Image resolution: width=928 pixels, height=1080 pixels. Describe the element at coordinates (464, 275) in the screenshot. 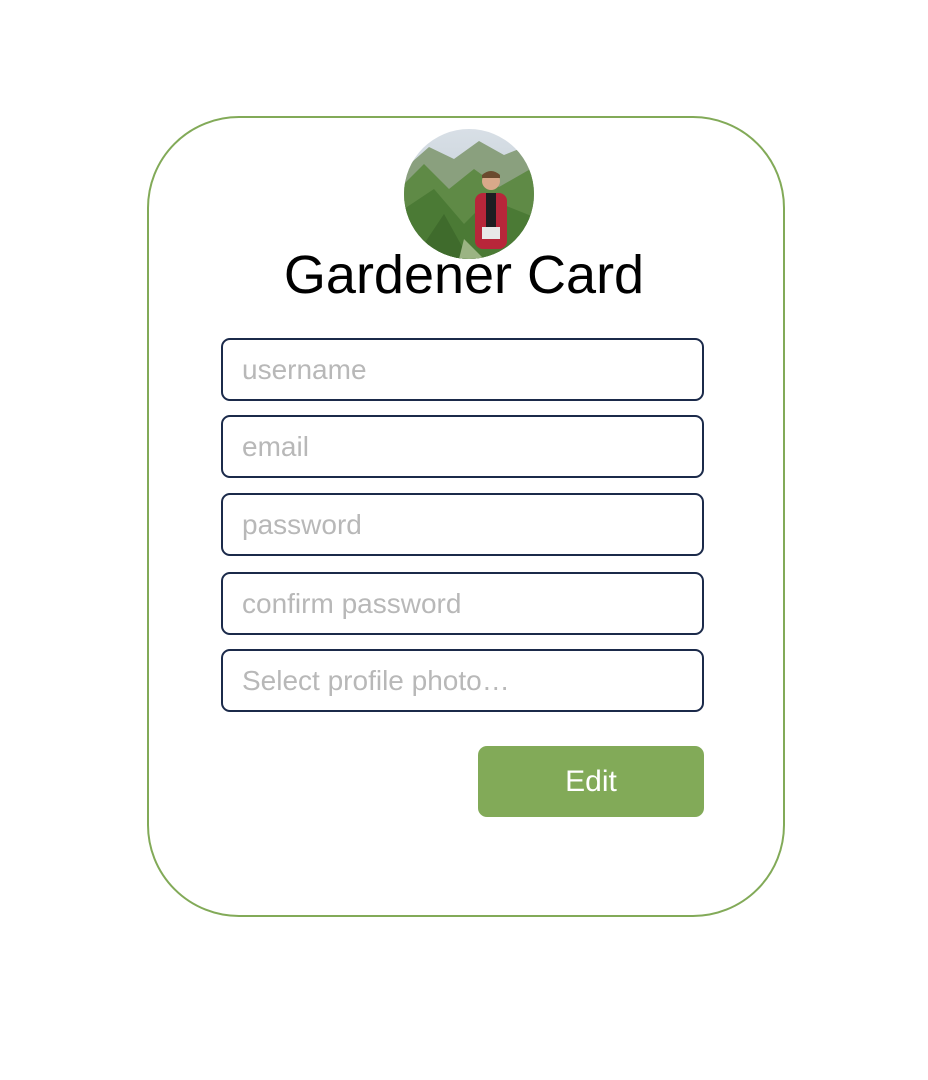

I see `page-title: Gardener Card` at that location.